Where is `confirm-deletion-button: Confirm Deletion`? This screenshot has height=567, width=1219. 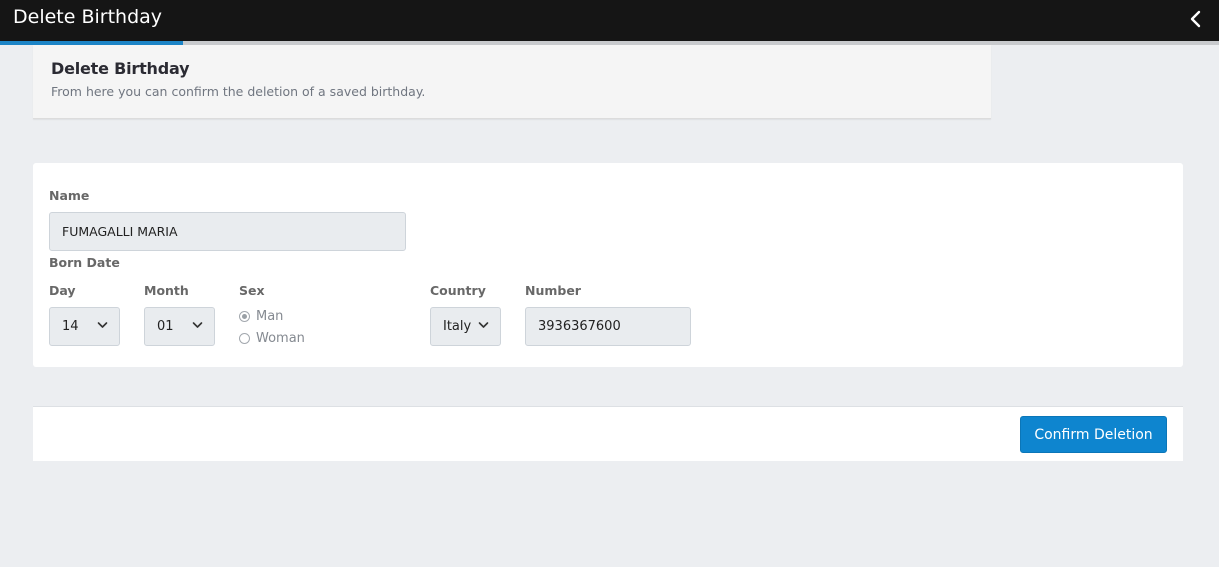
confirm-deletion-button: Confirm Deletion is located at coordinates (1093, 434).